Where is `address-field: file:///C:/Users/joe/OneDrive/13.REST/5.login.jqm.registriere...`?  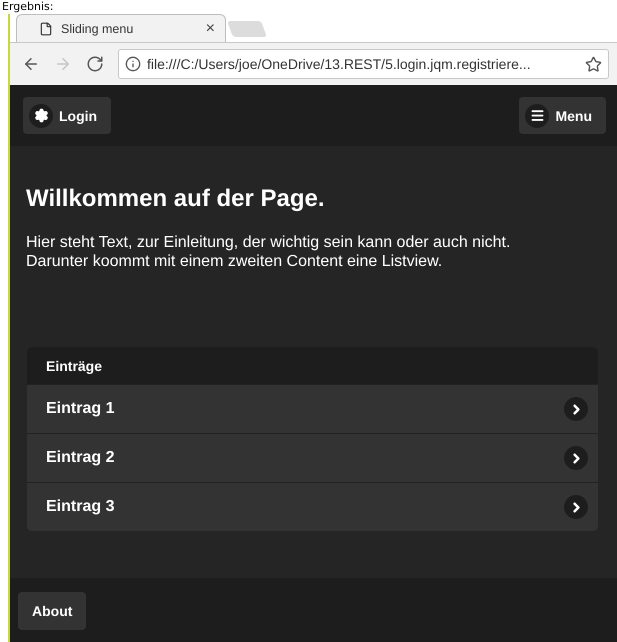 address-field: file:///C:/Users/joe/OneDrive/13.REST/5.login.jqm.registriere... is located at coordinates (363, 64).